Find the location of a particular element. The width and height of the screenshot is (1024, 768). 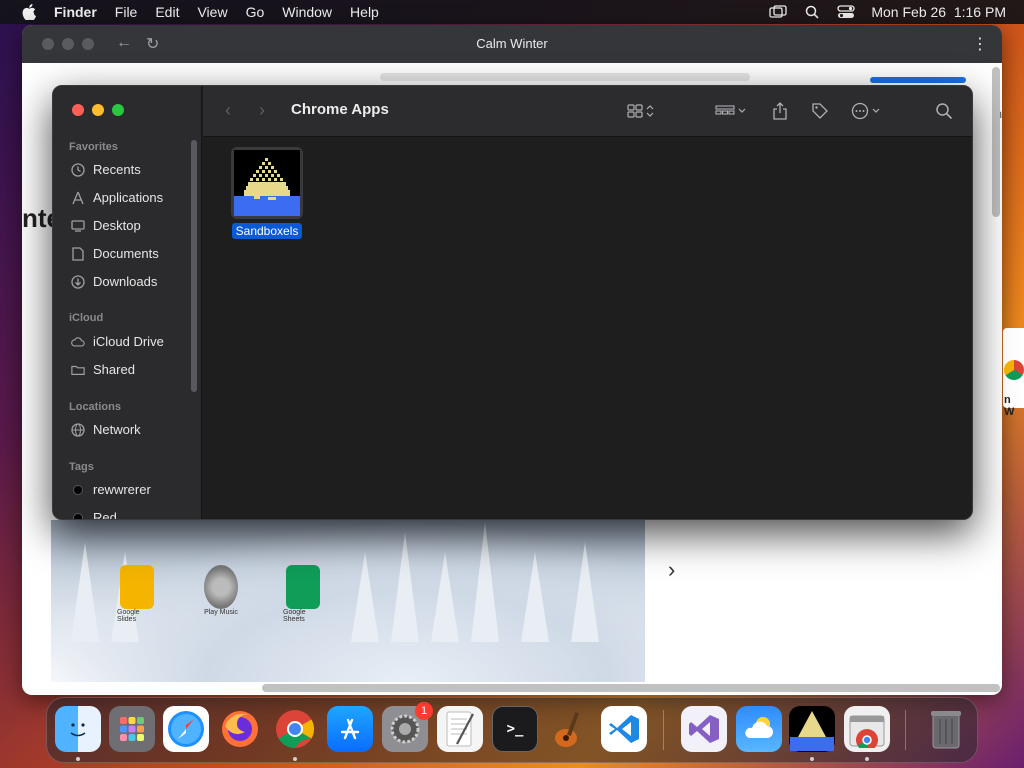

globe-icon is located at coordinates (78, 429).